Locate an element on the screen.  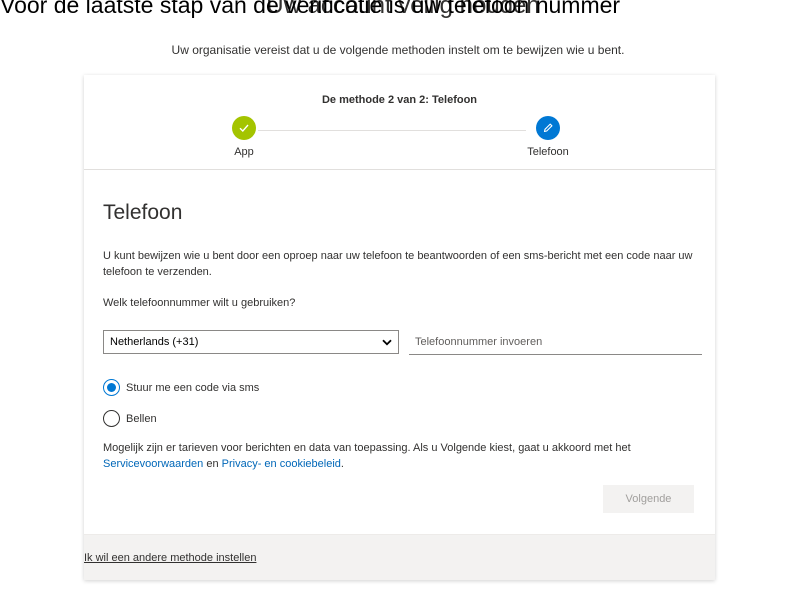
check-icon is located at coordinates (244, 128).